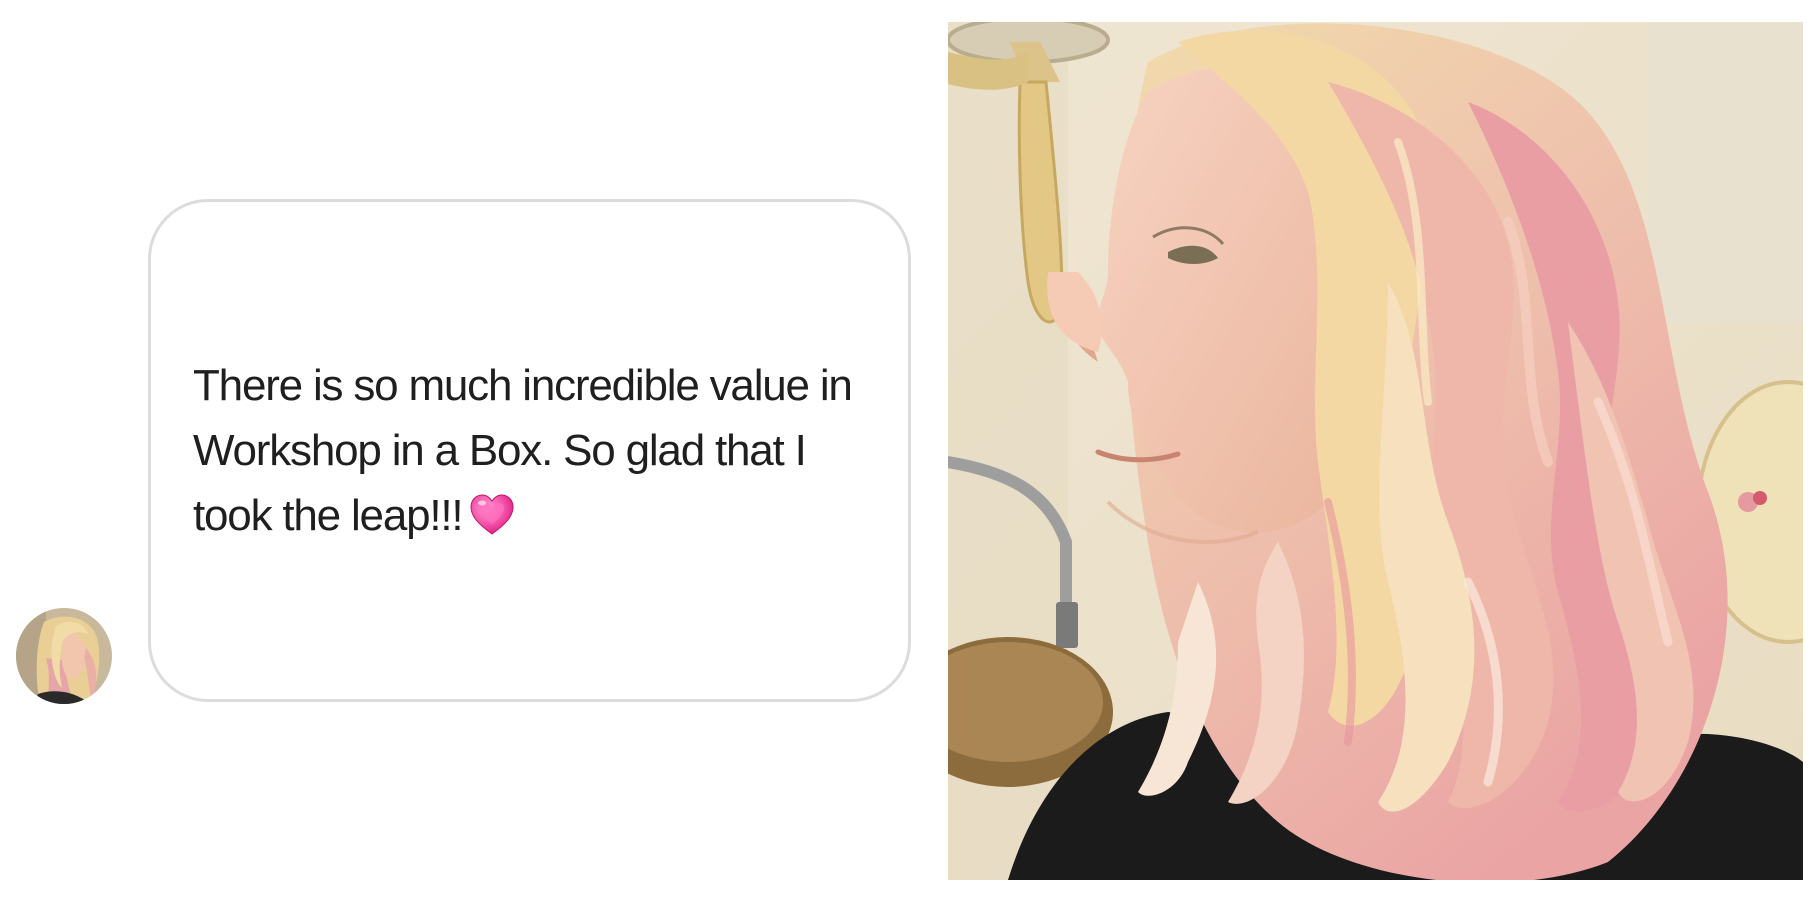  I want to click on avatar-photo-icon, so click(64, 656).